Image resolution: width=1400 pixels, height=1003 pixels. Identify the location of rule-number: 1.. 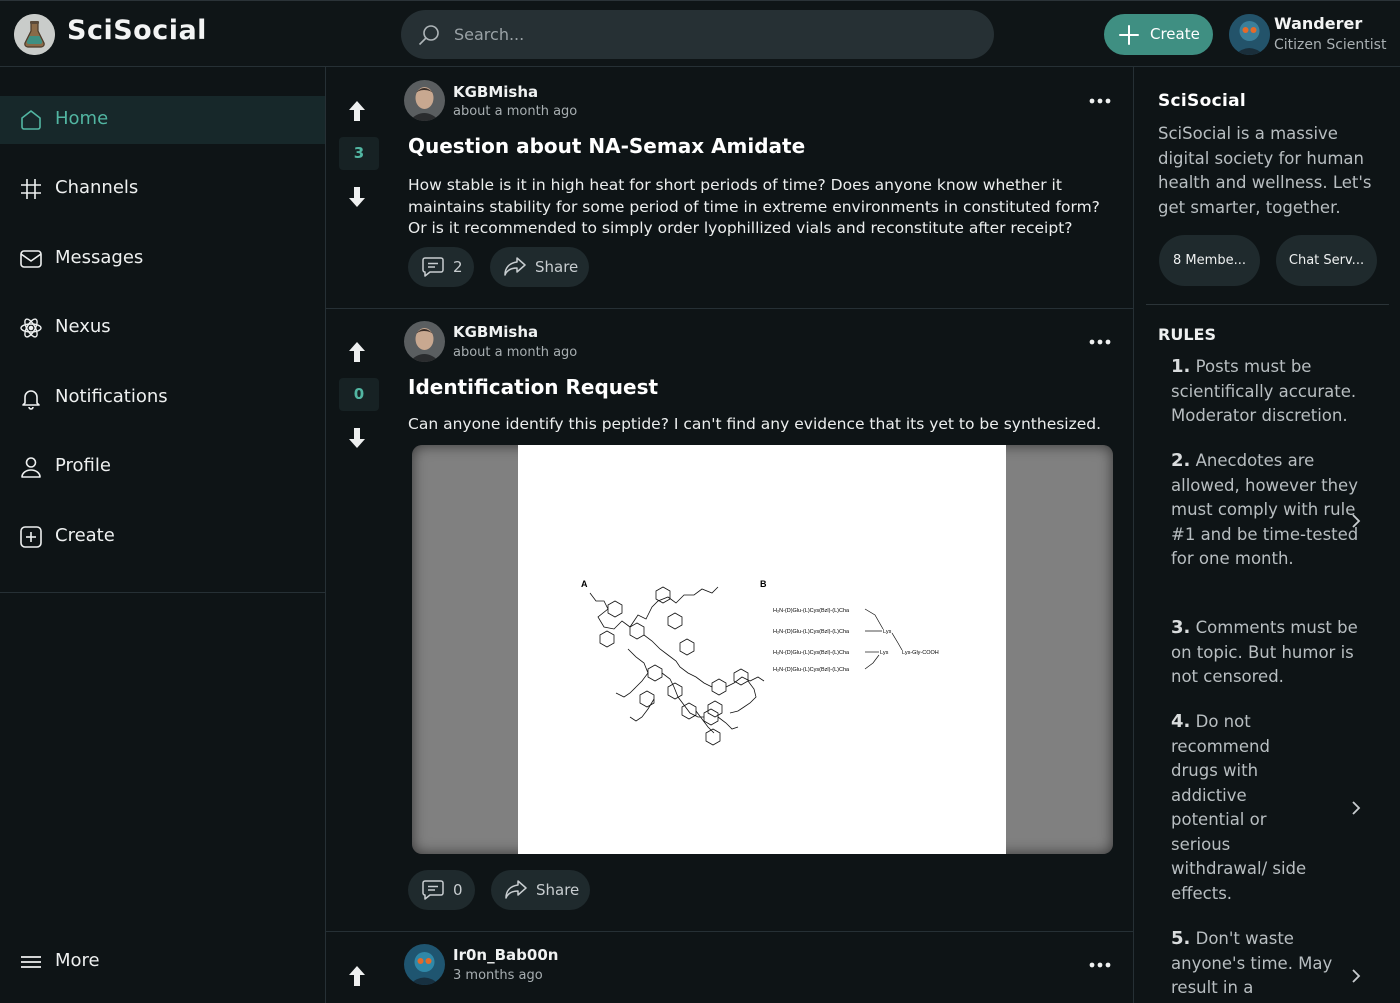
(1181, 366).